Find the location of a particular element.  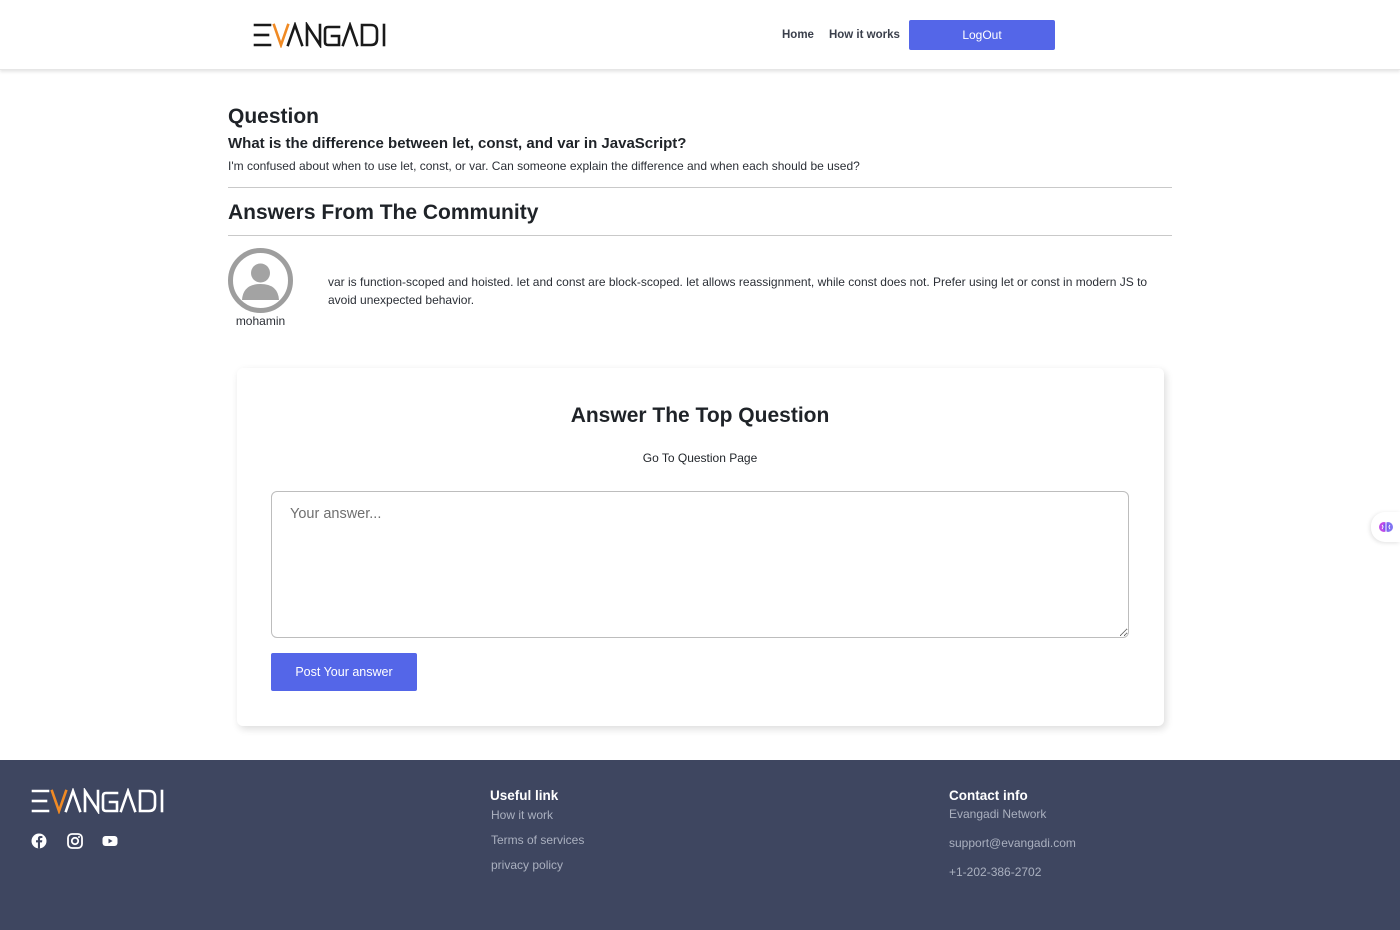

go-to-question-page-link: Go To Question Page is located at coordinates (700, 458).